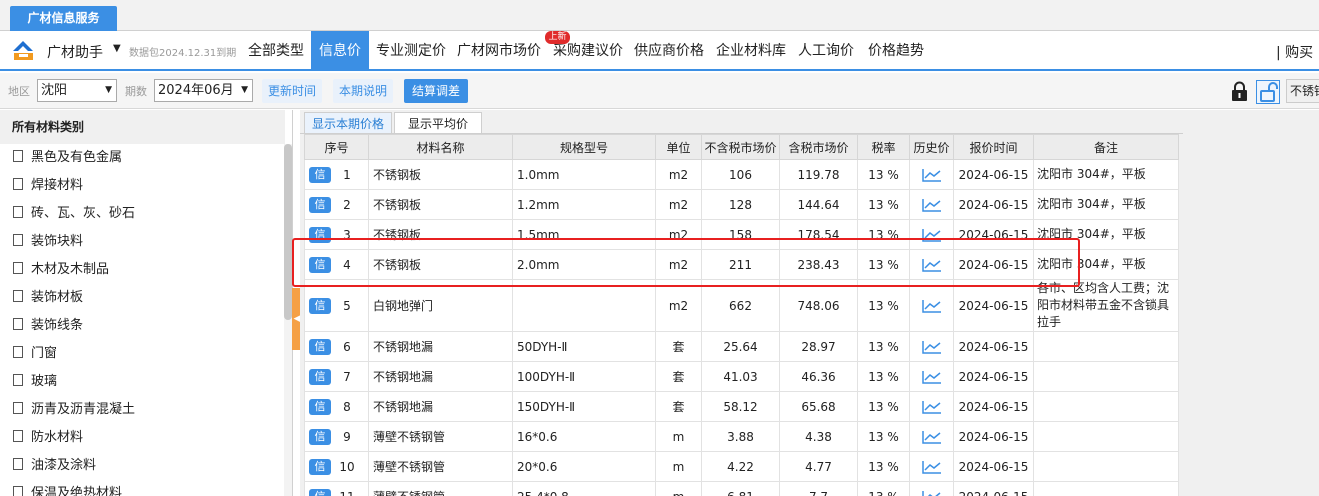 Image resolution: width=1319 pixels, height=496 pixels. Describe the element at coordinates (288, 232) in the screenshot. I see `scrollbar-thumb` at that location.